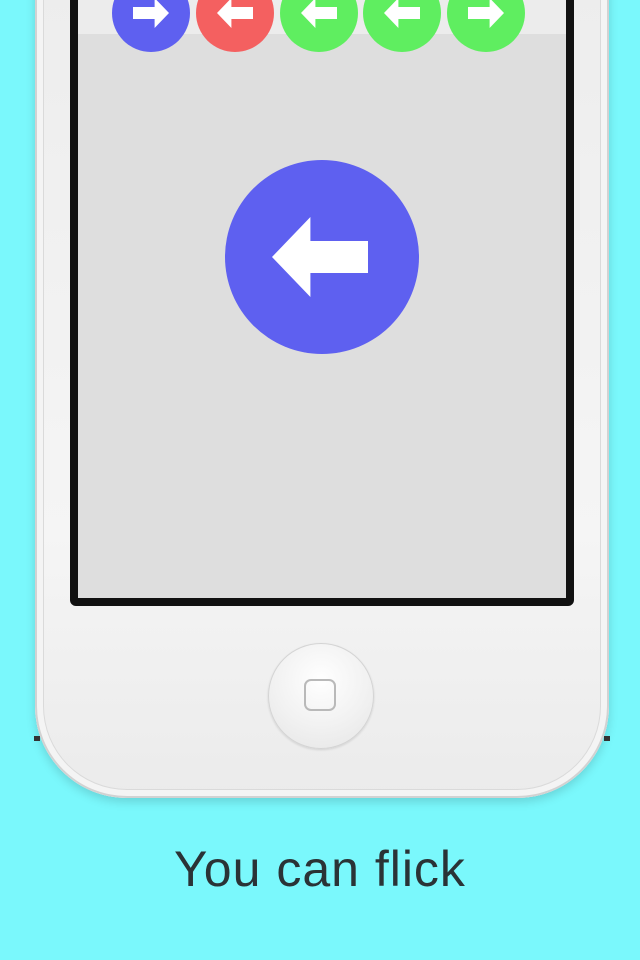  I want to click on current-arrow-button, so click(322, 257).